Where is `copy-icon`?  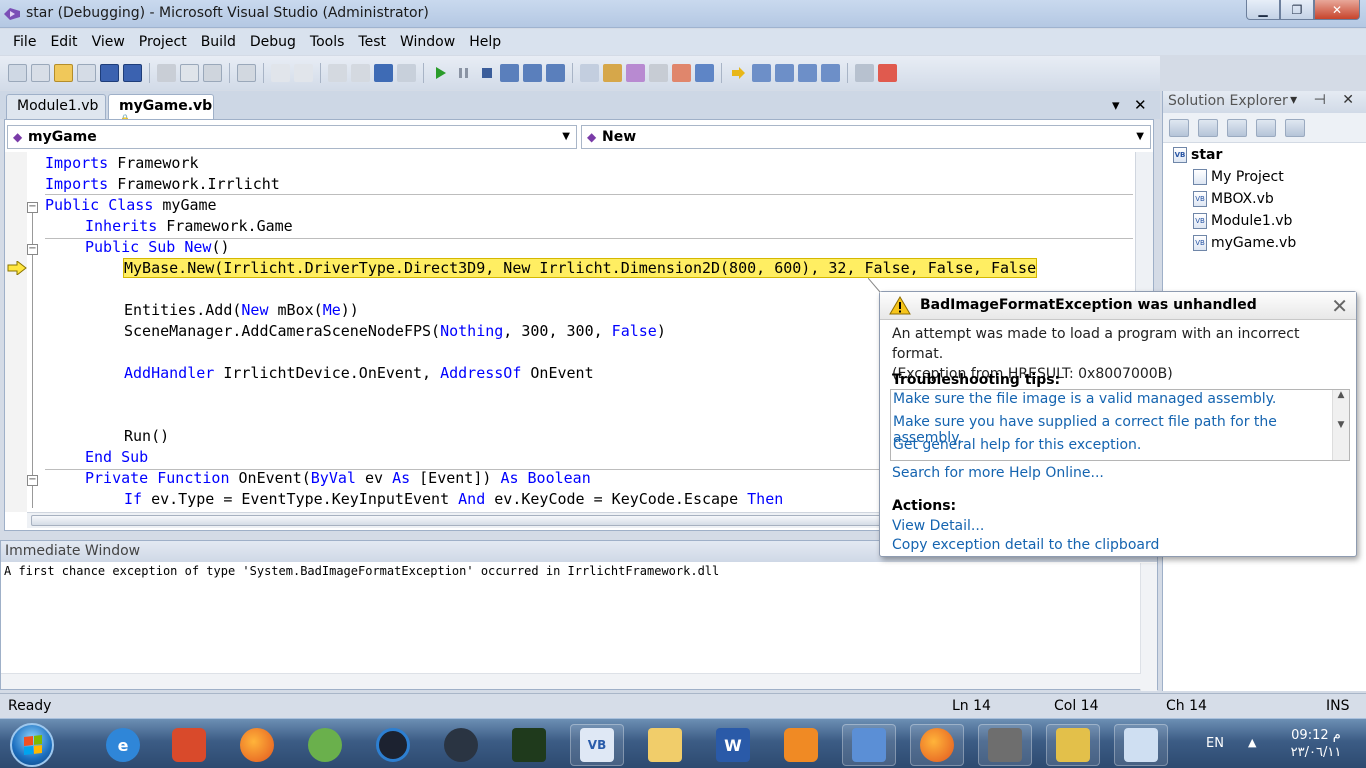
copy-icon is located at coordinates (189, 73).